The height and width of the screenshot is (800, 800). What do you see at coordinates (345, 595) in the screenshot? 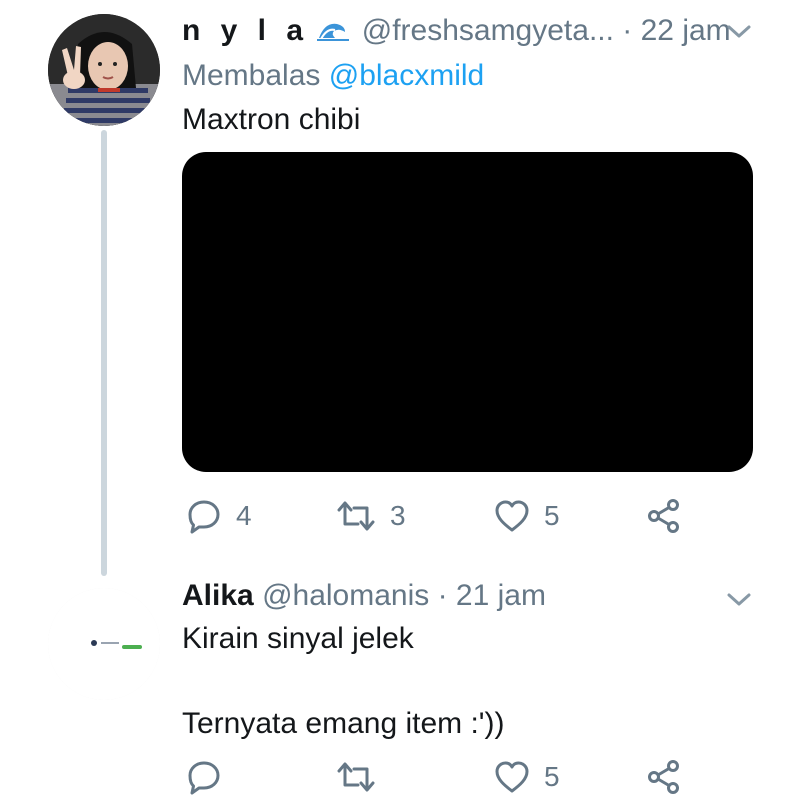
I see `handle: @halomanis` at bounding box center [345, 595].